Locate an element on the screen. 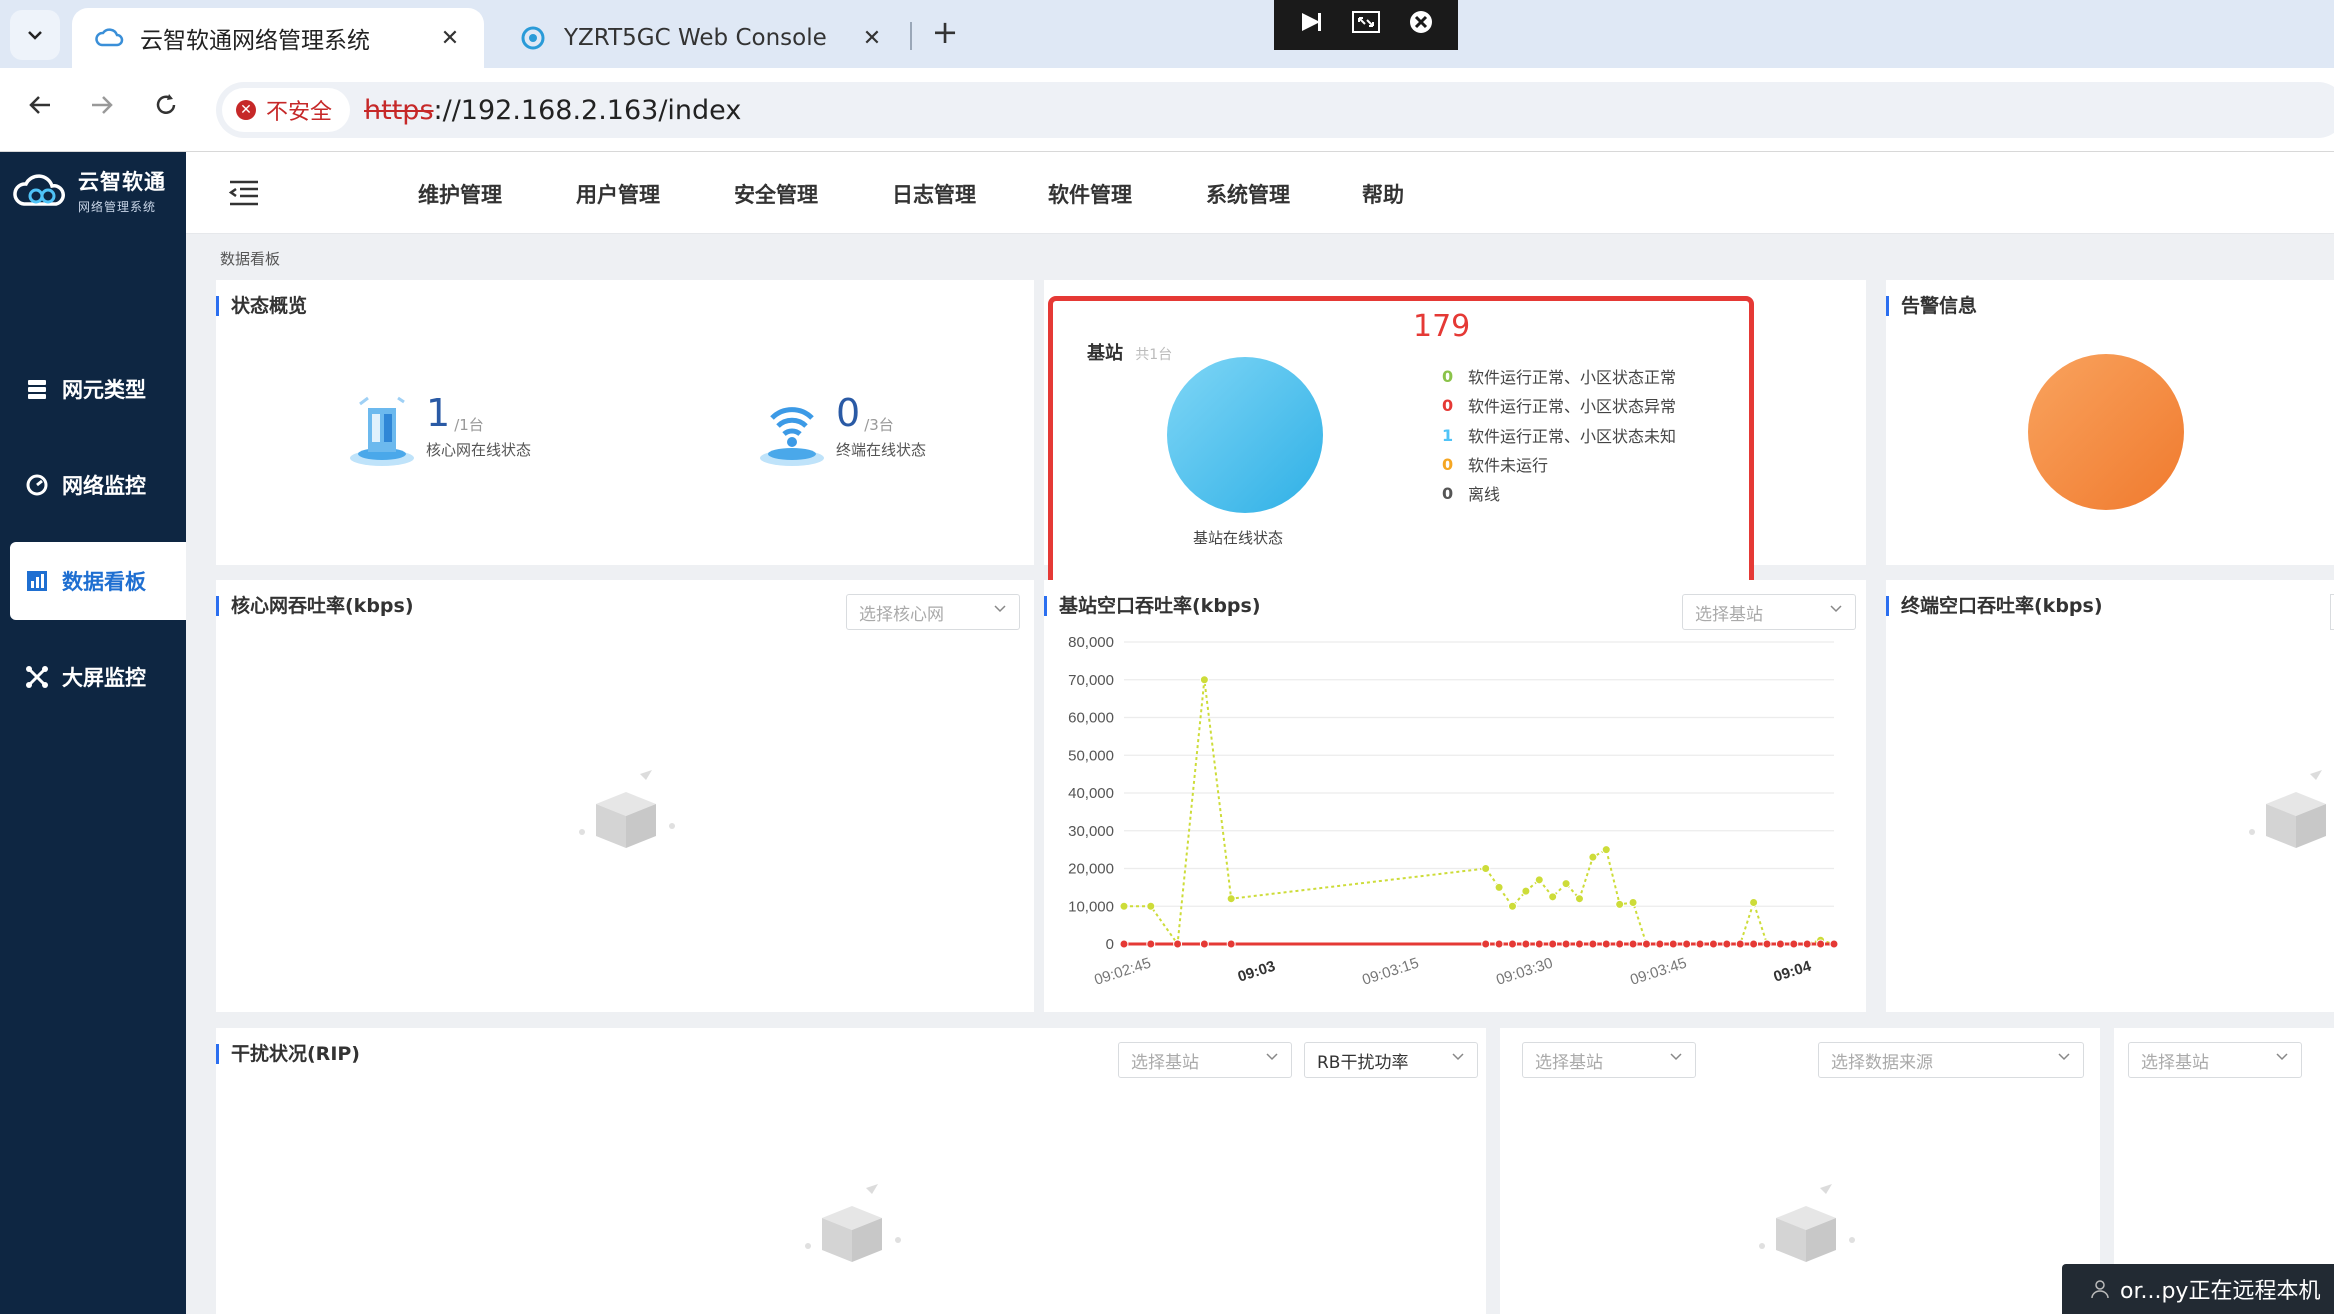 This screenshot has height=1314, width=2334. legend-item: 0 离线 is located at coordinates (1471, 493).